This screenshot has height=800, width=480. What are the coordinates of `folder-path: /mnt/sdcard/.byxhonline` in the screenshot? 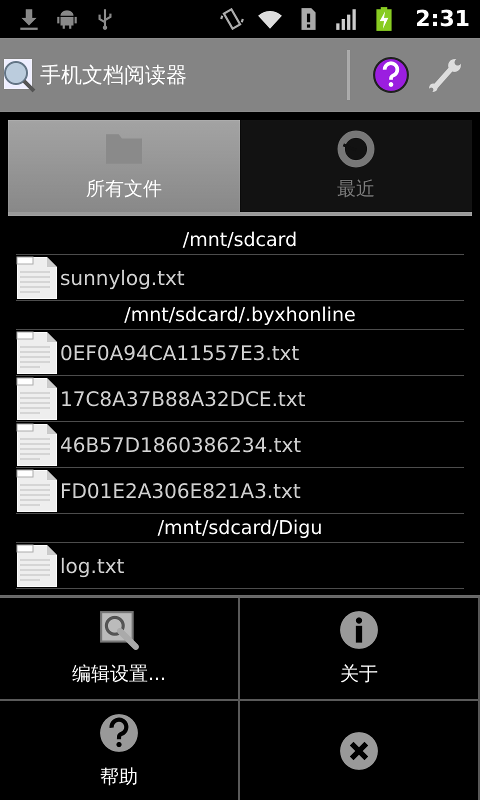 It's located at (240, 315).